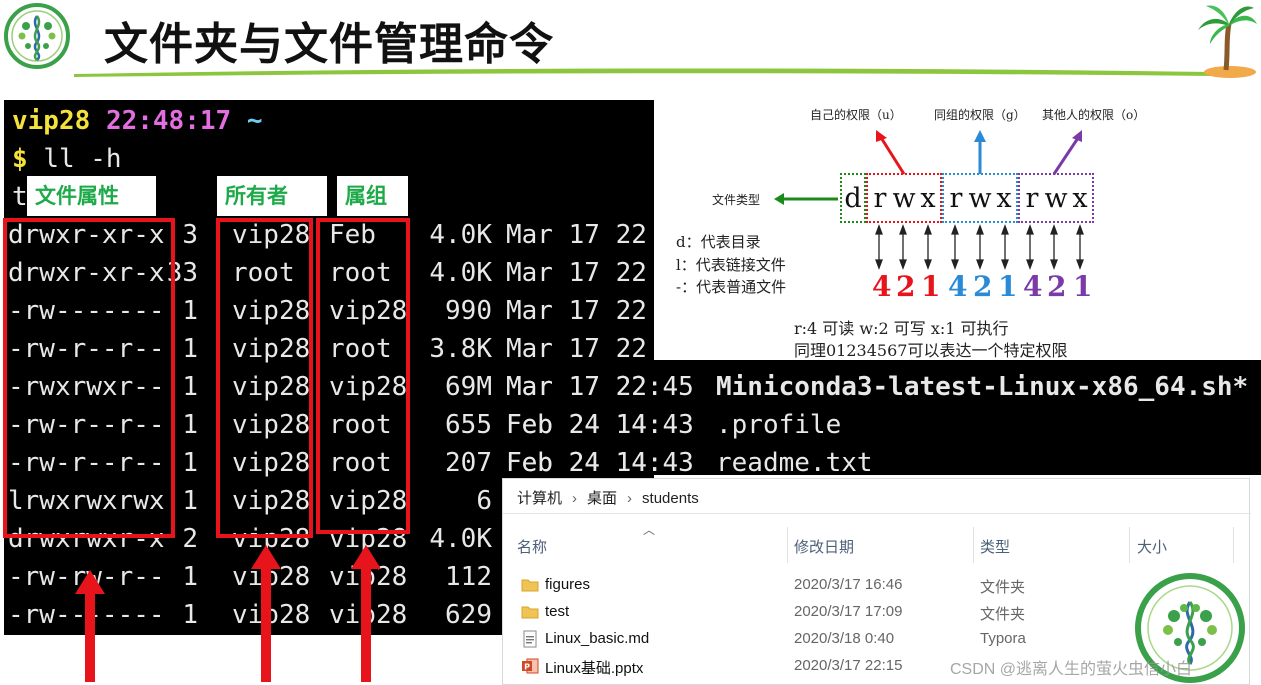  Describe the element at coordinates (982, 387) in the screenshot. I see `row-filename: Miniconda3-latest-Linux-x86_64.sh*` at that location.